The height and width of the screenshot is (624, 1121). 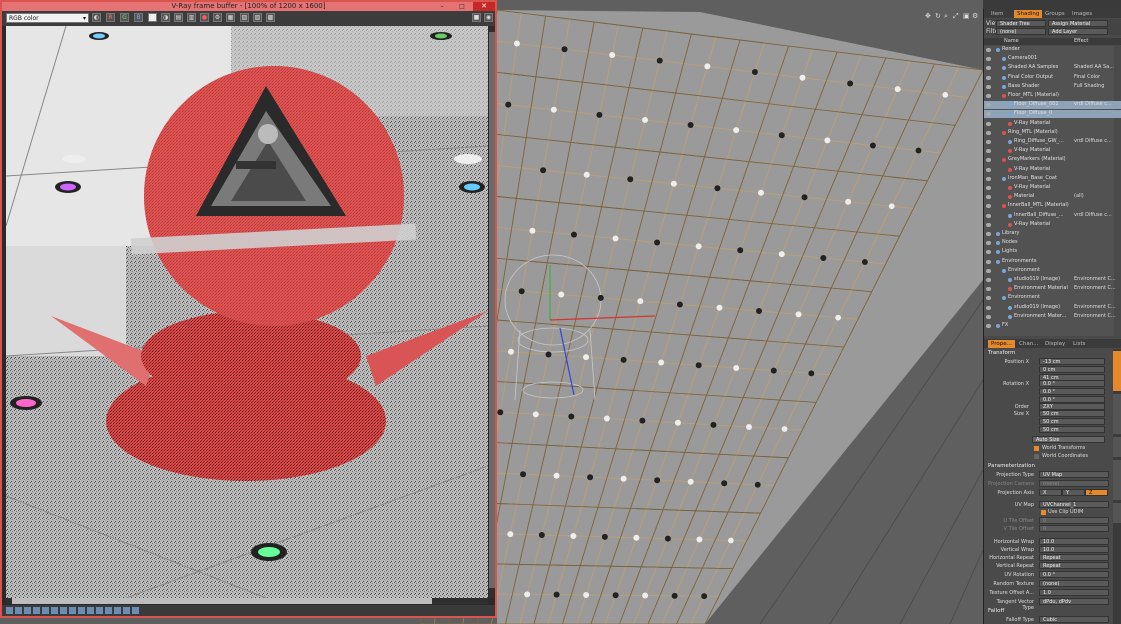 What do you see at coordinates (1117, 480) in the screenshot?
I see `side-tab-user-channels` at bounding box center [1117, 480].